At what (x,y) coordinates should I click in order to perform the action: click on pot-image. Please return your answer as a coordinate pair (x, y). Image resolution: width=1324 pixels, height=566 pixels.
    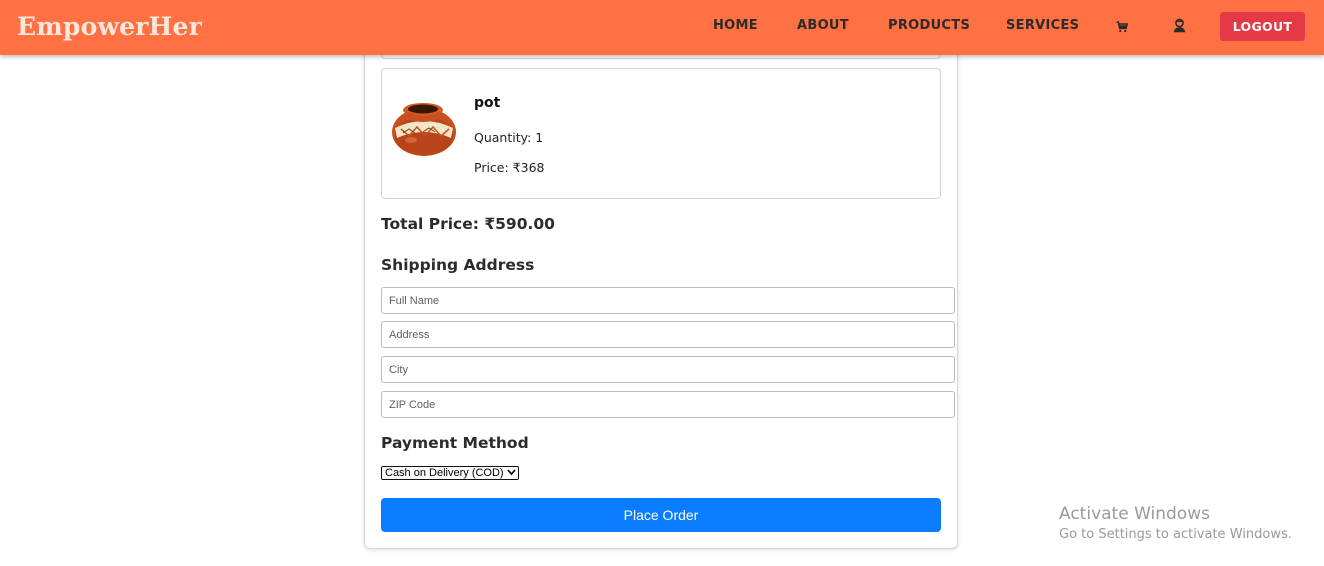
    Looking at the image, I should click on (424, 129).